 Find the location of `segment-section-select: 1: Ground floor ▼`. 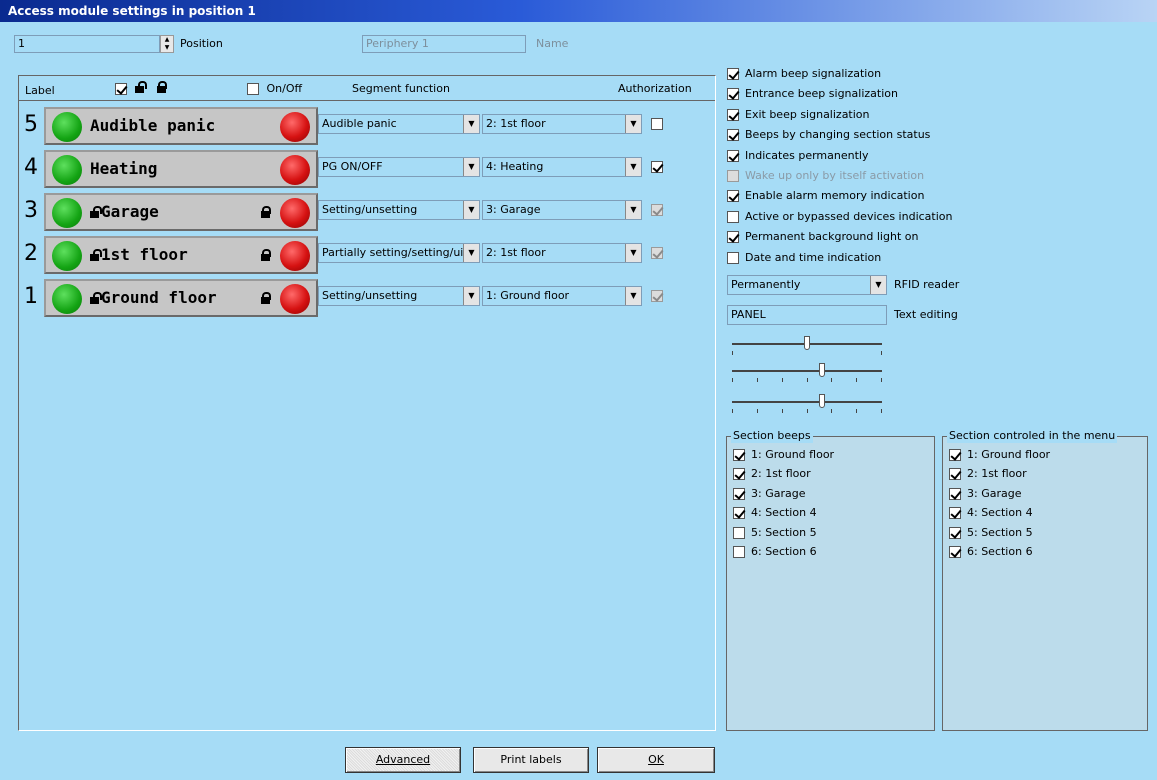

segment-section-select: 1: Ground floor ▼ is located at coordinates (562, 296).